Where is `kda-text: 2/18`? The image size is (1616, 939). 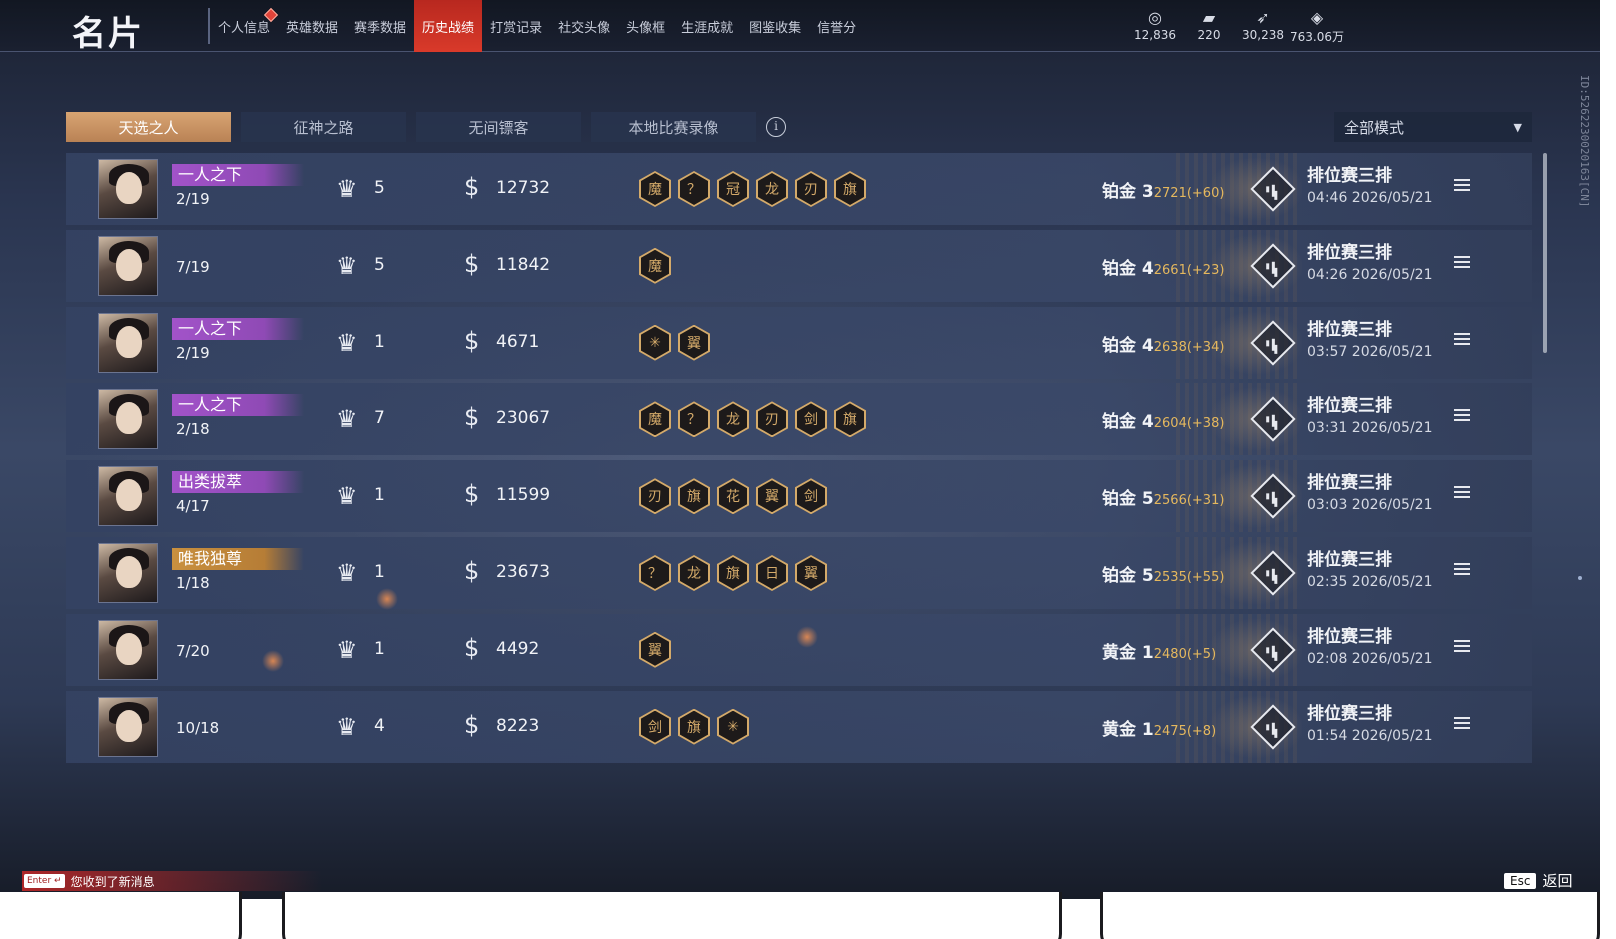
kda-text: 2/18 is located at coordinates (193, 429).